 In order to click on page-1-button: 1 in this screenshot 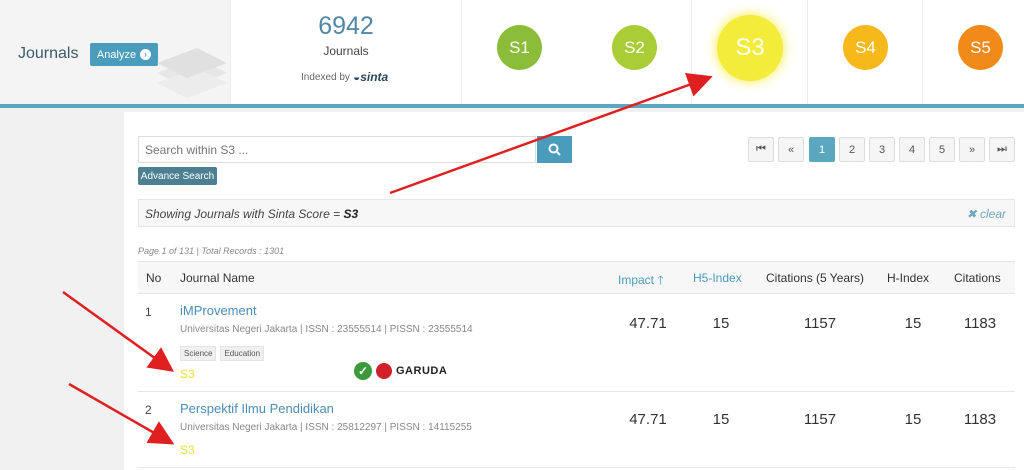, I will do `click(822, 149)`.